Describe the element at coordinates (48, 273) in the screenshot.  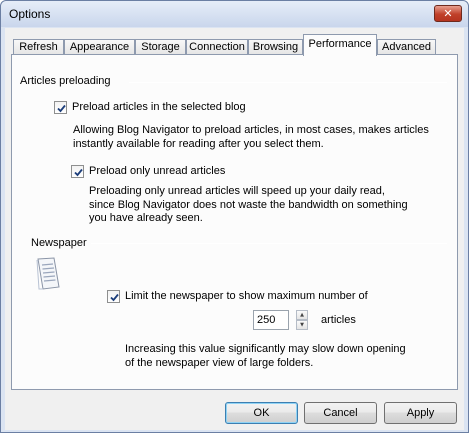
I see `newspaper-icon` at that location.